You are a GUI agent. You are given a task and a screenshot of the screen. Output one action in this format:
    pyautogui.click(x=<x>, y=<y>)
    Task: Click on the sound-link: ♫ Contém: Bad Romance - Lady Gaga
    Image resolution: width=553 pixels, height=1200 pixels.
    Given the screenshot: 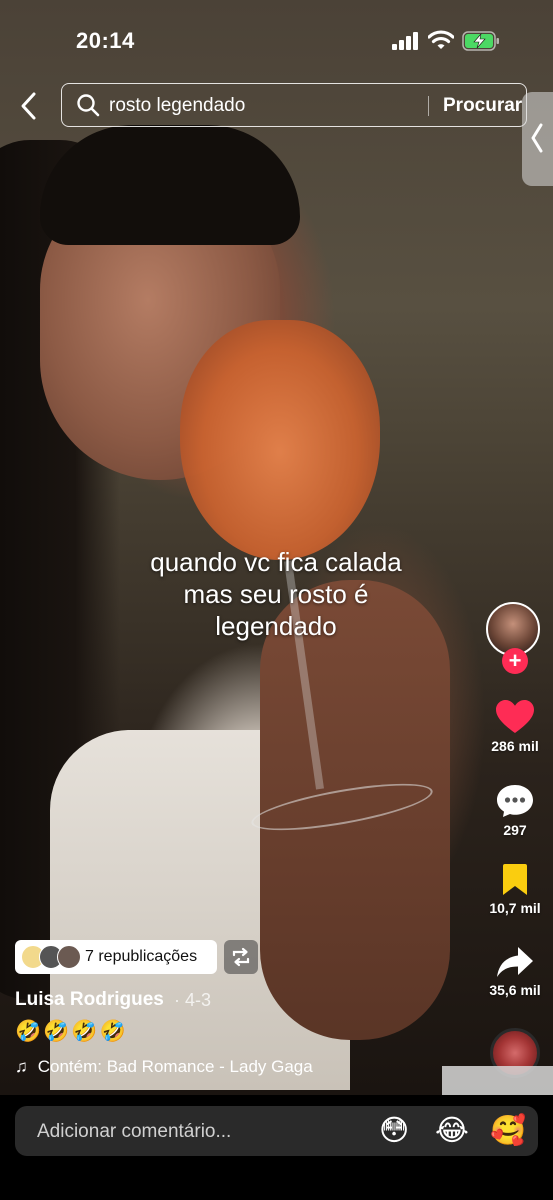 What is the action you would take?
    pyautogui.click(x=164, y=1067)
    